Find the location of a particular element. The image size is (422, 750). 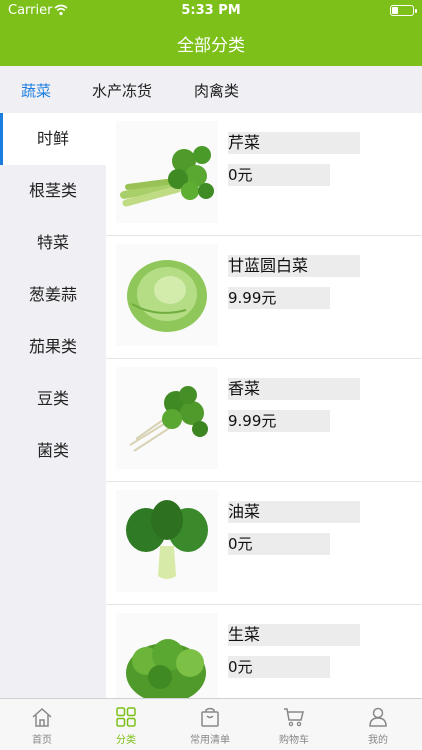

product-row: 生菜 0元 is located at coordinates (264, 651).